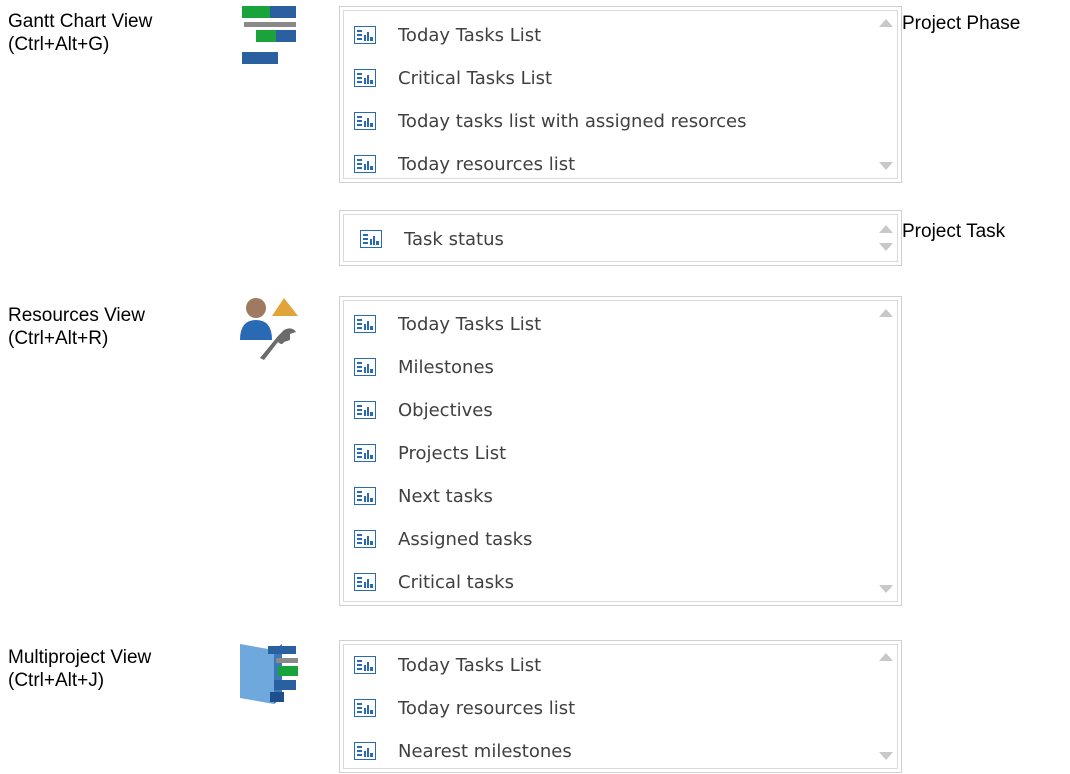  Describe the element at coordinates (445, 410) in the screenshot. I see `list-item-label: Objectives` at that location.